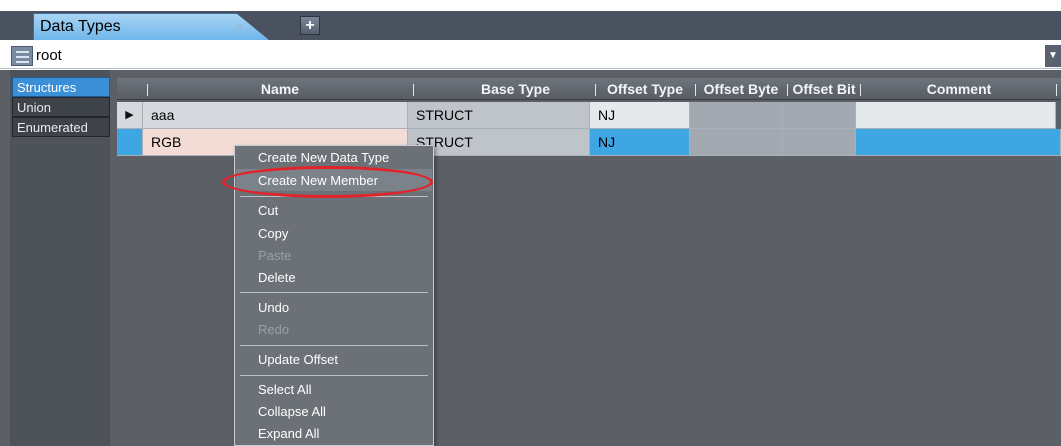 The height and width of the screenshot is (446, 1061). I want to click on column-header-base-type: Base Type, so click(504, 89).